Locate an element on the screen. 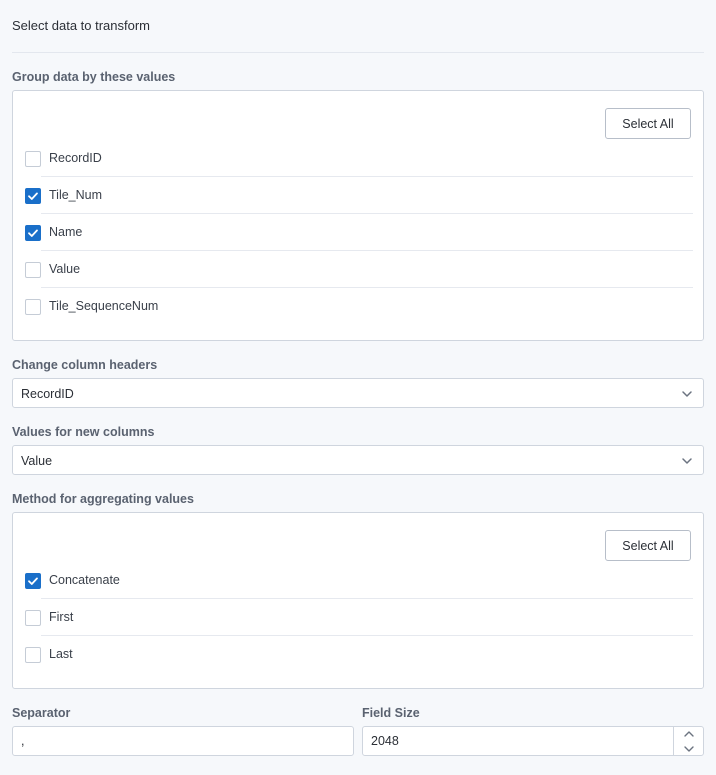 Image resolution: width=716 pixels, height=775 pixels. checkbox-label: Last is located at coordinates (61, 654).